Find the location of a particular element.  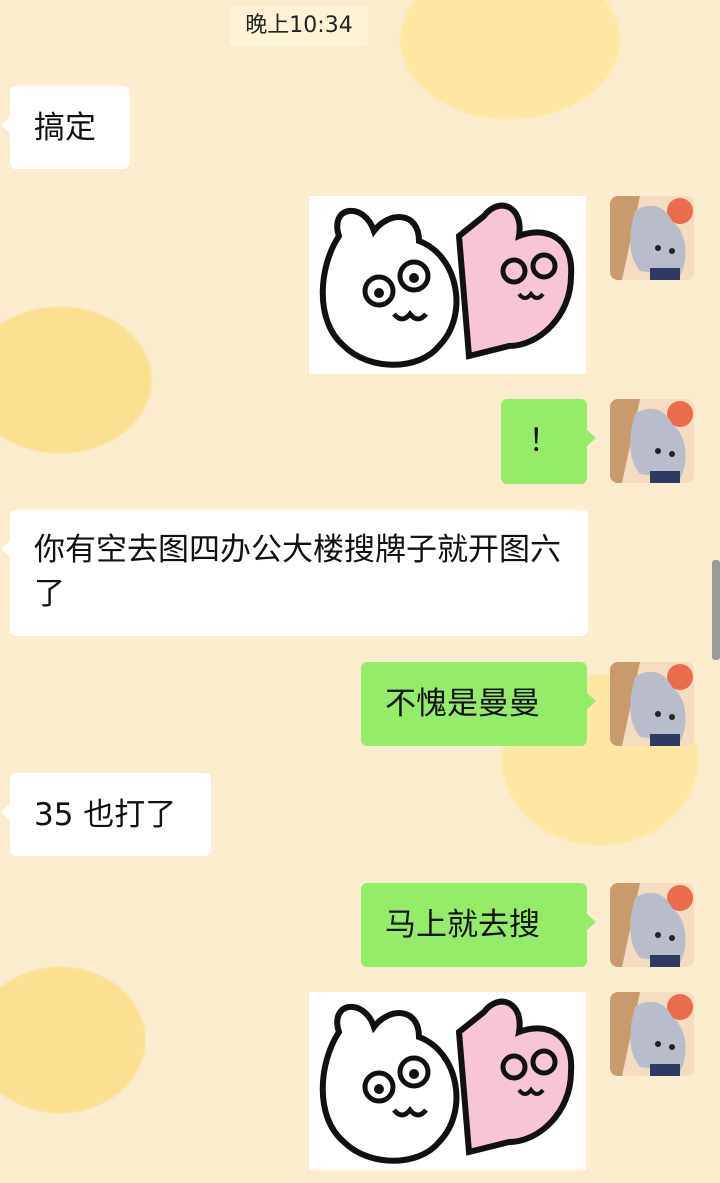

message-text: 不愧是曼曼 is located at coordinates (462, 704).